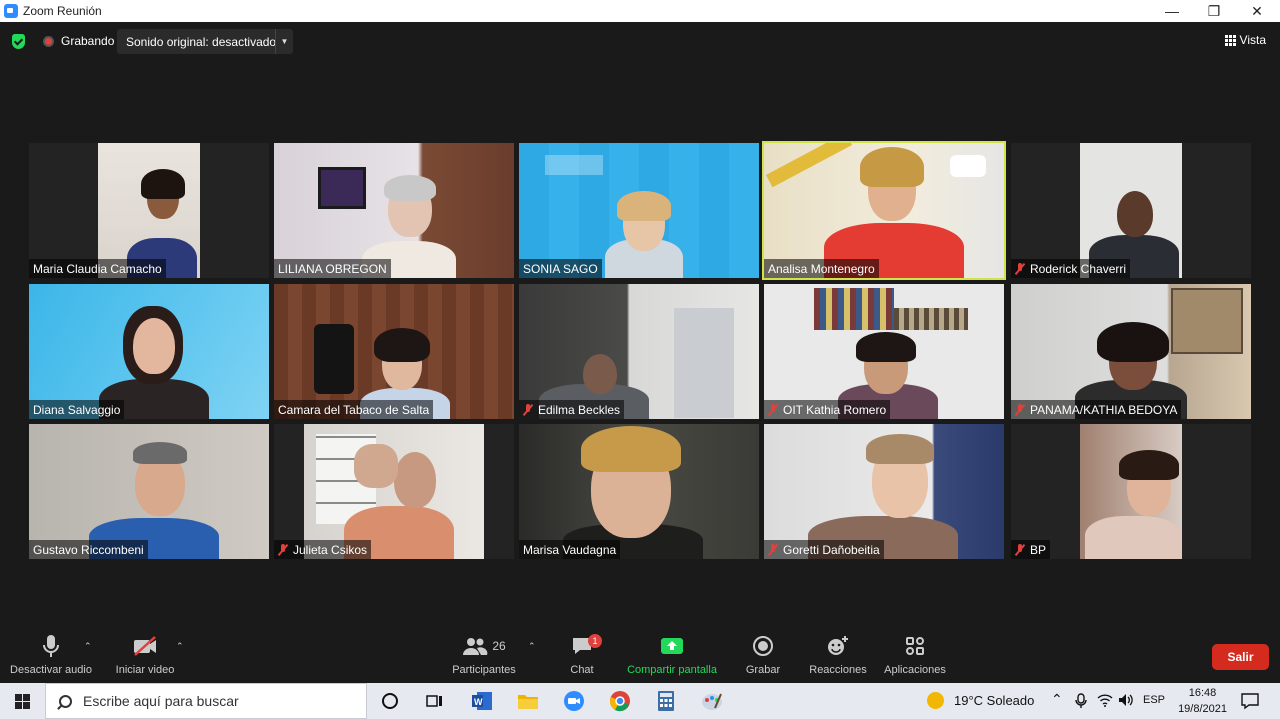 This screenshot has height=719, width=1280. I want to click on participants-button: 26 Participantes, so click(484, 656).